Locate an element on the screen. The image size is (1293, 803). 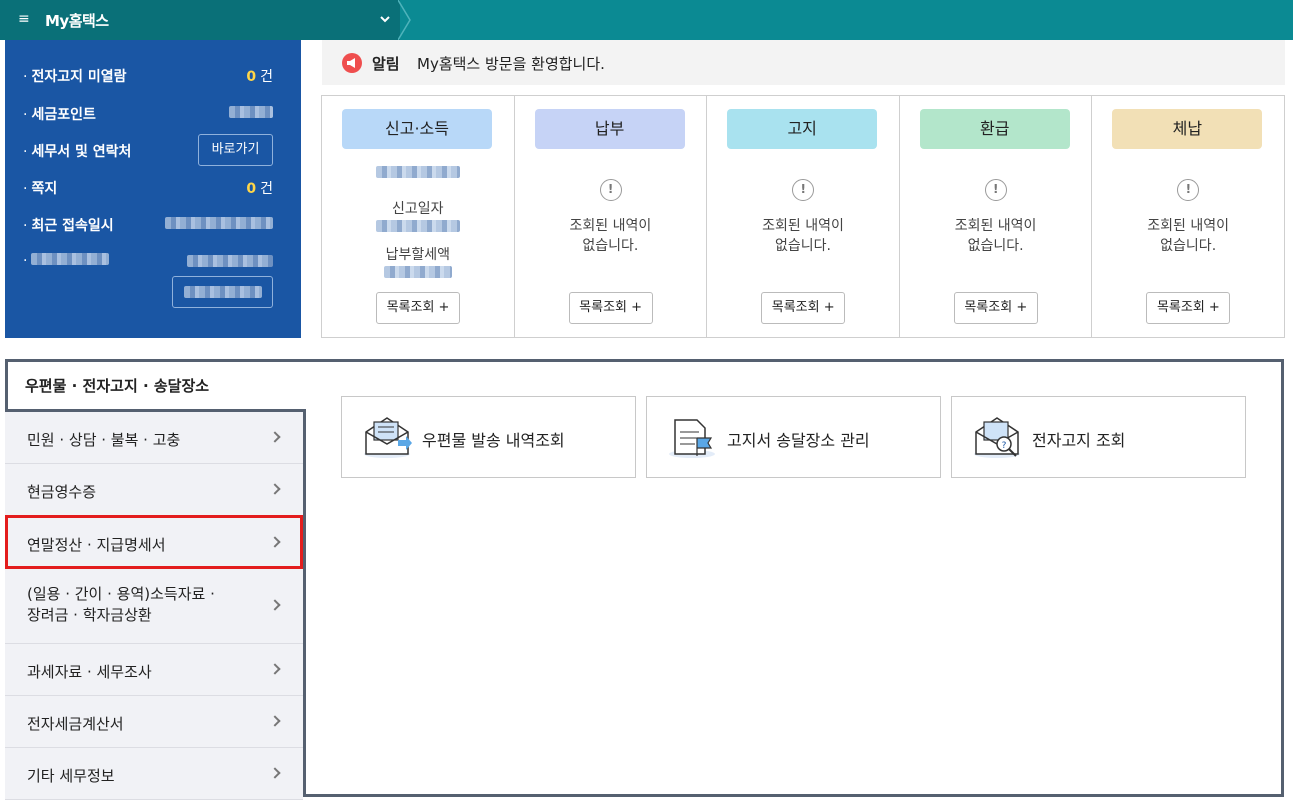
card-refund: 환급 ! 조회된 내역이 없습니다. 목록조회 + is located at coordinates (996, 216).